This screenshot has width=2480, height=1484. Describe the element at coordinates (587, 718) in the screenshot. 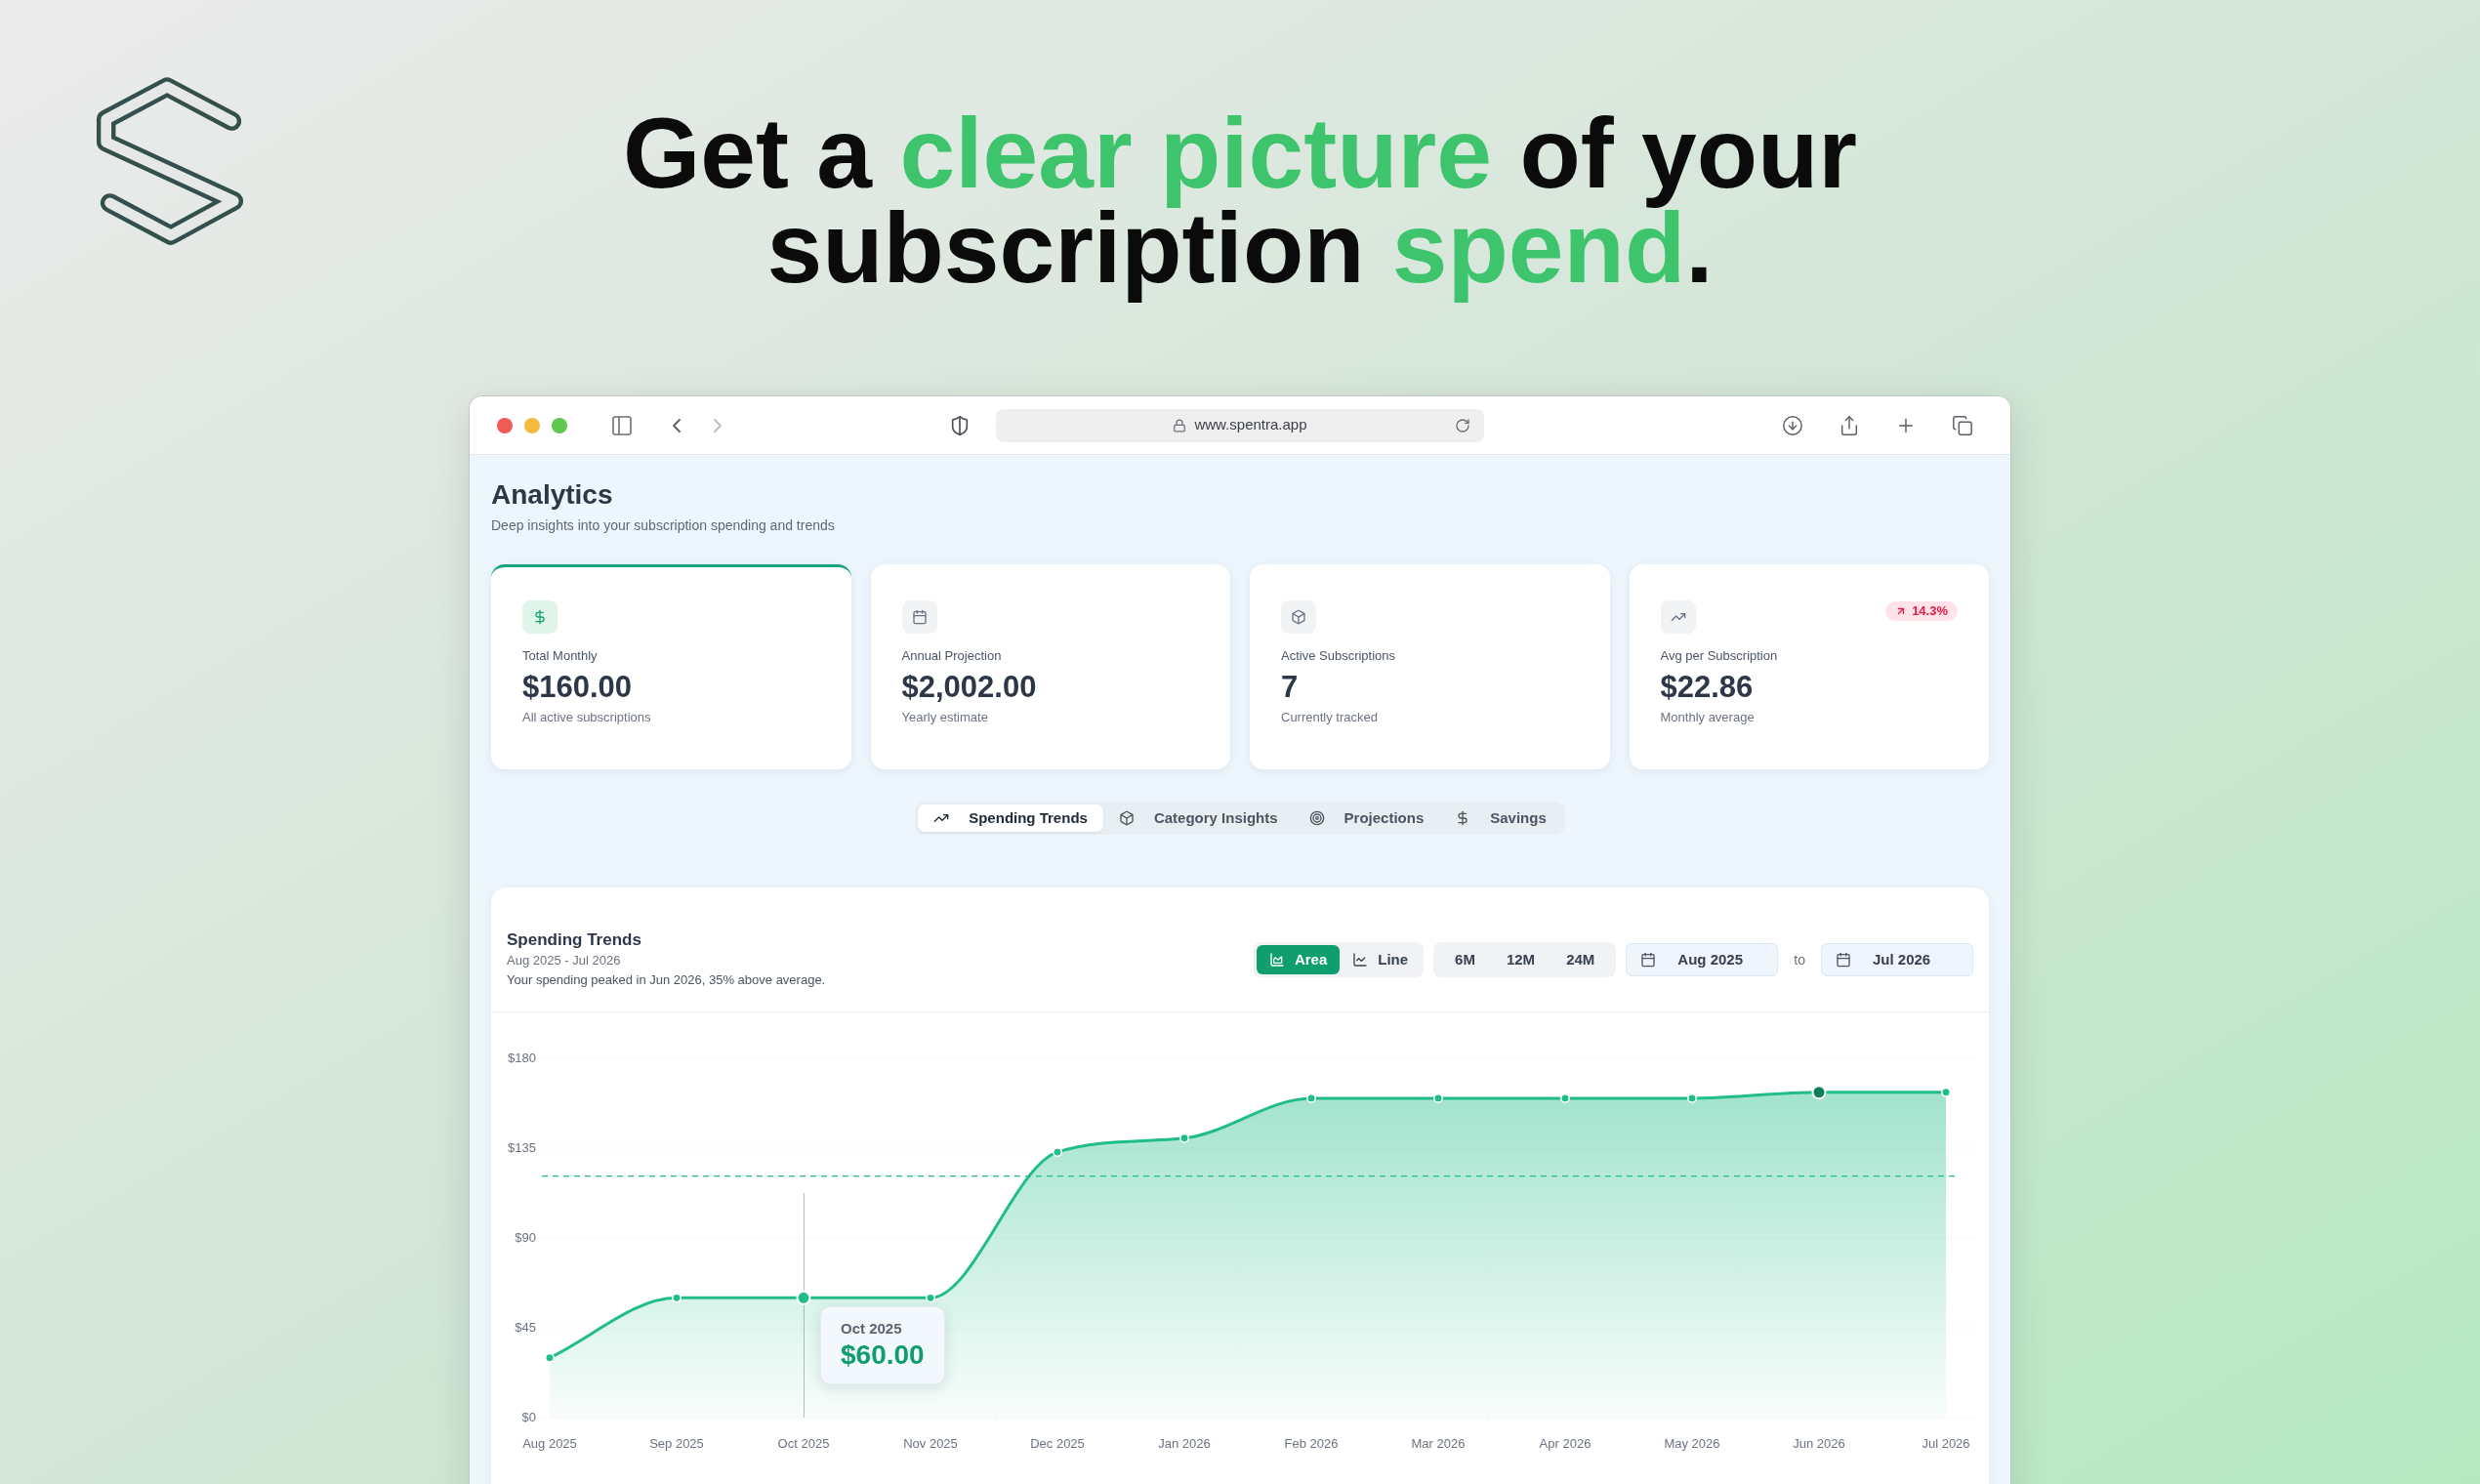

I see `stat-note: All active subscriptions` at that location.